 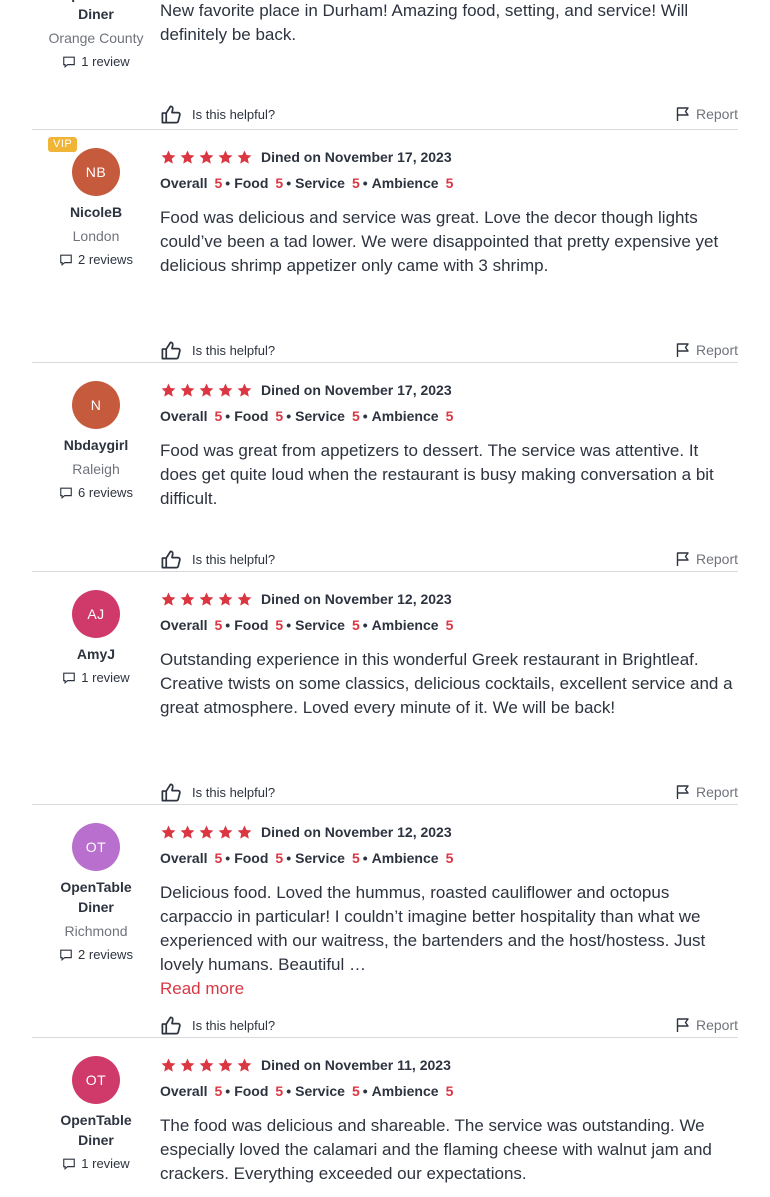 What do you see at coordinates (96, 445) in the screenshot?
I see `reviewer-name: Nbdaygirl` at bounding box center [96, 445].